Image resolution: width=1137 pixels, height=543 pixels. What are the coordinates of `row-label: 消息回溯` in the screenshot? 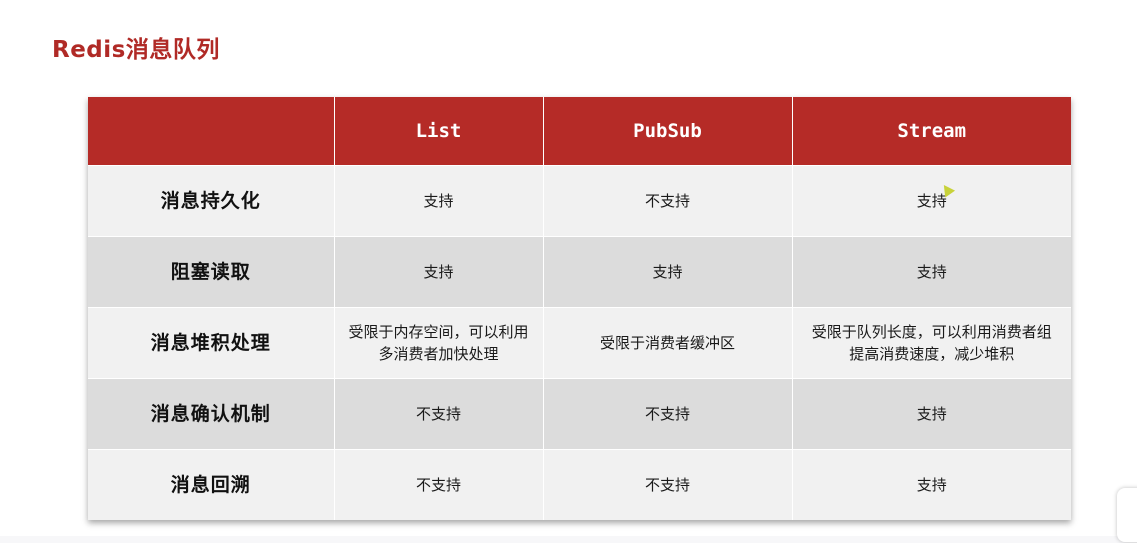 It's located at (211, 484).